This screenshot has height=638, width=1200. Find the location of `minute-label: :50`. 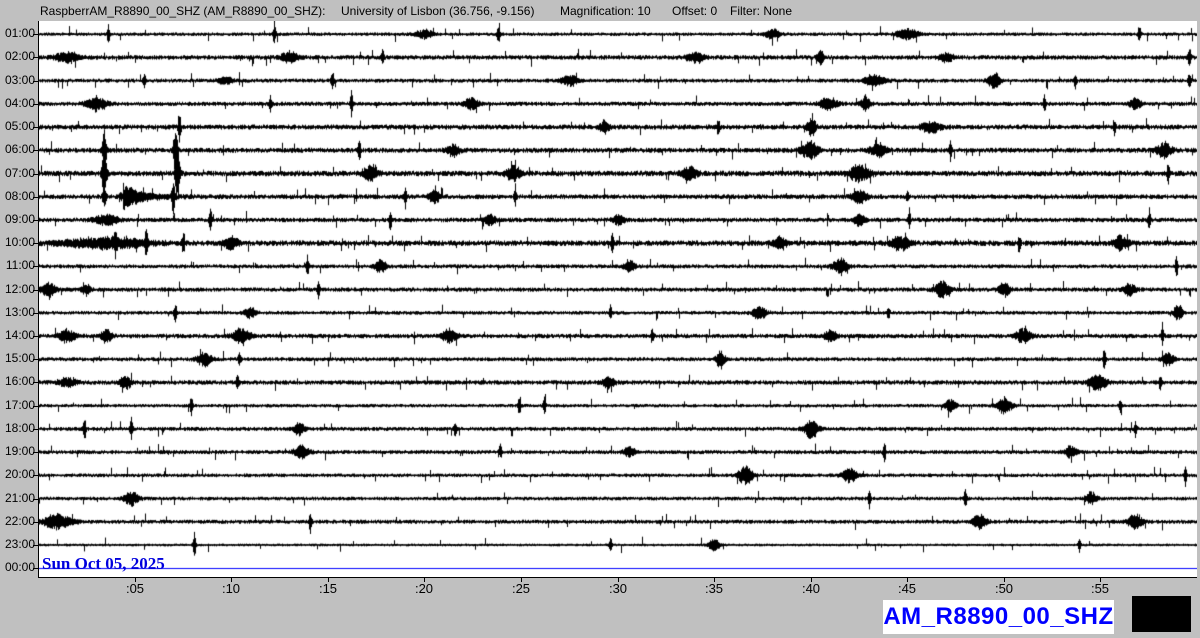

minute-label: :50 is located at coordinates (1004, 588).